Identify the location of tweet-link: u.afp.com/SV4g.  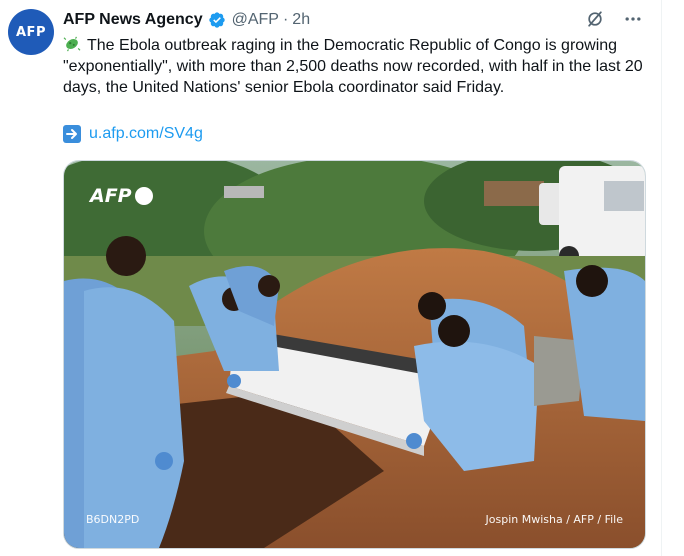
(146, 134).